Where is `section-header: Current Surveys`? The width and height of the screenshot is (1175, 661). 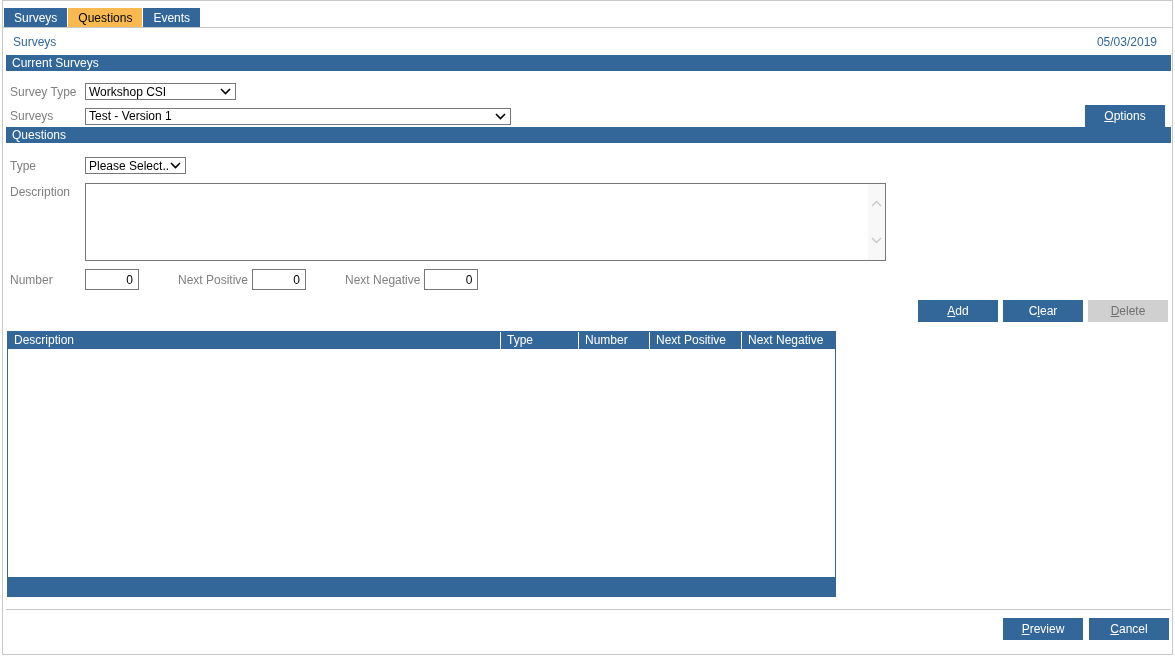 section-header: Current Surveys is located at coordinates (588, 63).